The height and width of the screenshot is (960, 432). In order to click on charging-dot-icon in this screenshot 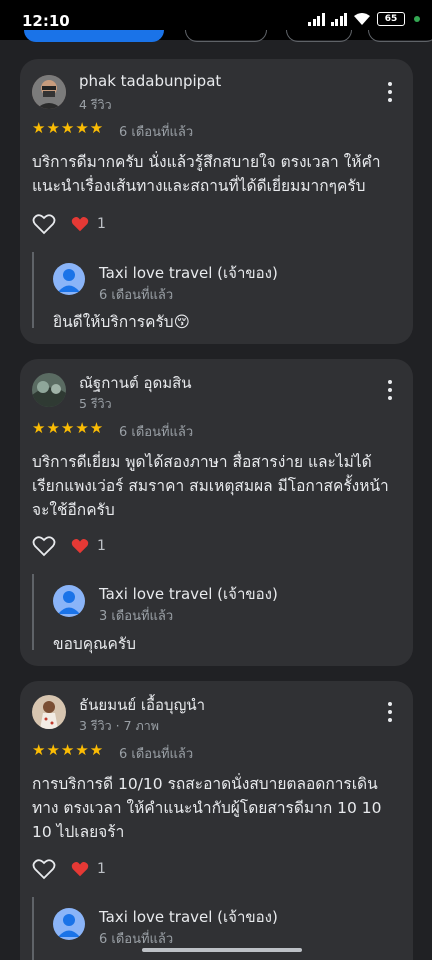, I will do `click(417, 19)`.